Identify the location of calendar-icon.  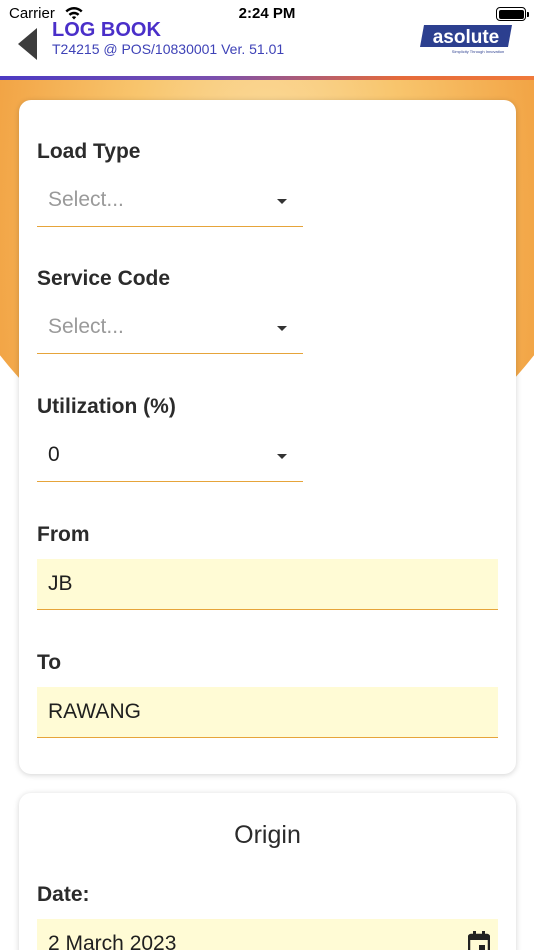
(479, 940).